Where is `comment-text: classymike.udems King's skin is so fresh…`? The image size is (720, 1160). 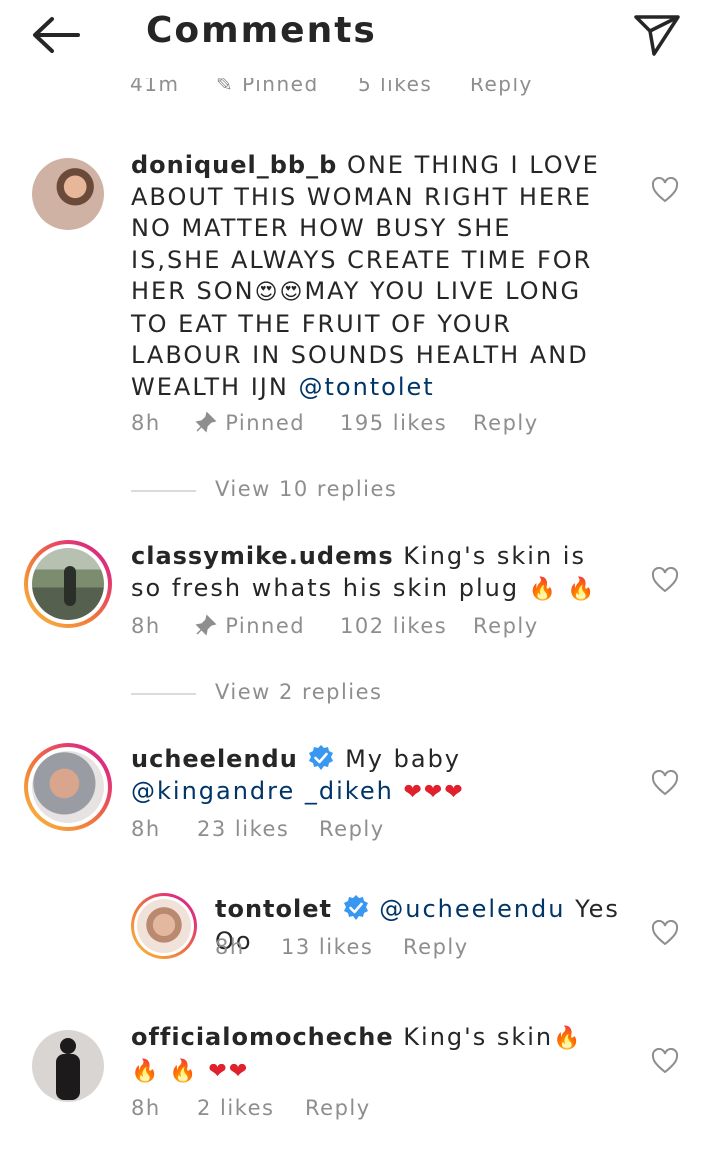
comment-text: classymike.udems King's skin is so fresh… is located at coordinates (366, 573).